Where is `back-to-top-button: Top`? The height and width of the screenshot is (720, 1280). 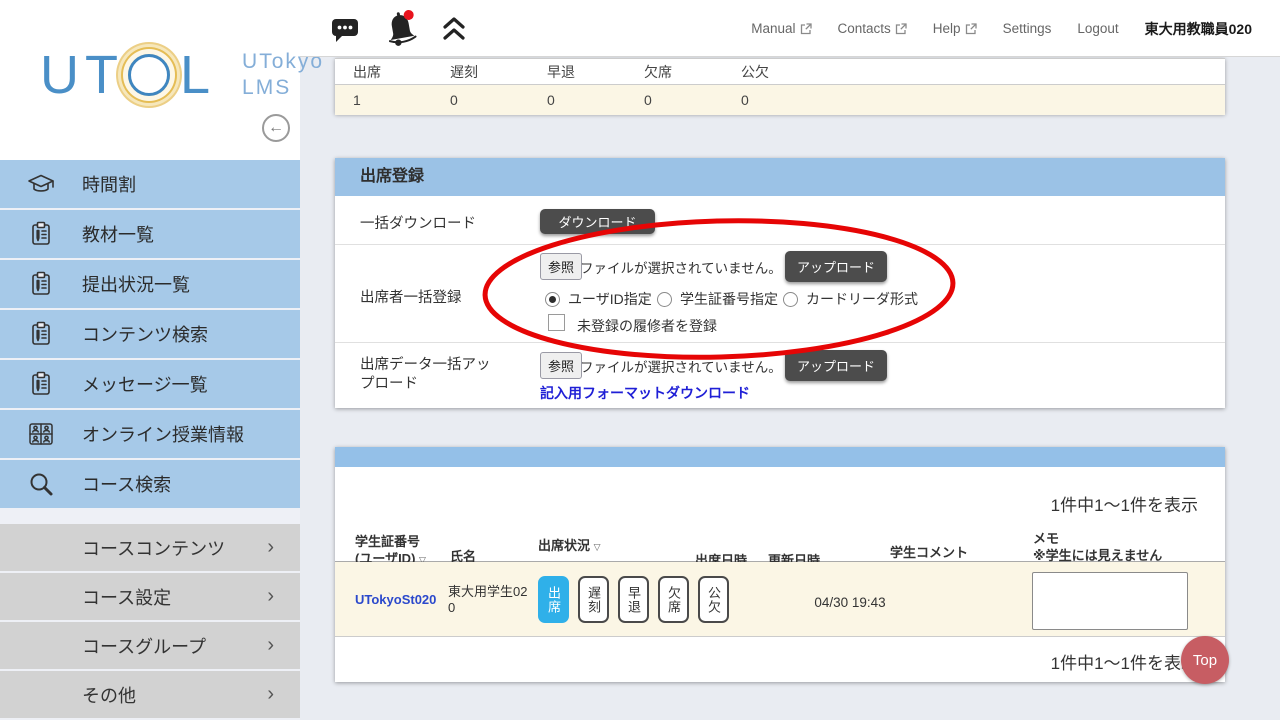 back-to-top-button: Top is located at coordinates (1205, 660).